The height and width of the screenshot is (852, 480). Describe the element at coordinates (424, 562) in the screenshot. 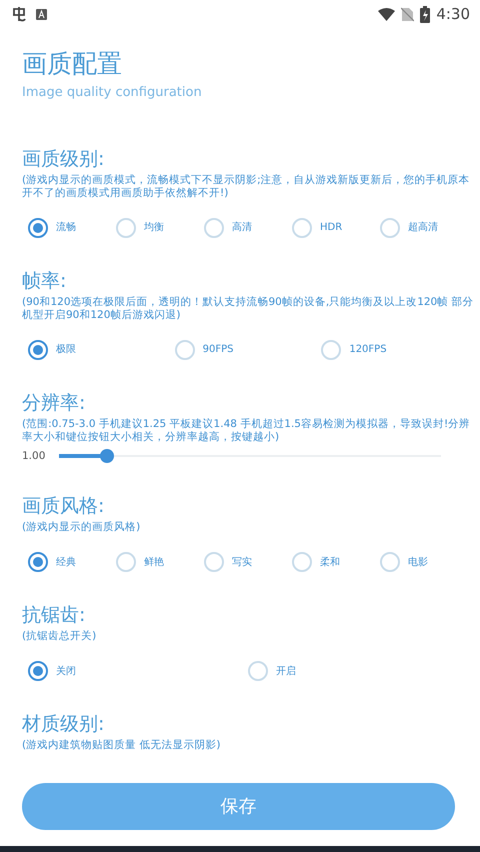

I see `radio-option: 电影` at that location.